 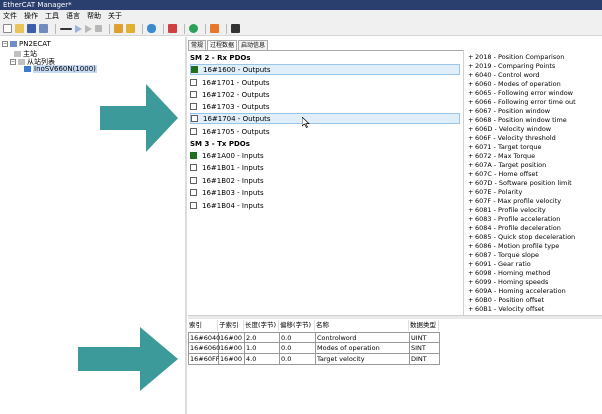 I want to click on object-item: +6083 - Profile acceleration, so click(x=514, y=219).